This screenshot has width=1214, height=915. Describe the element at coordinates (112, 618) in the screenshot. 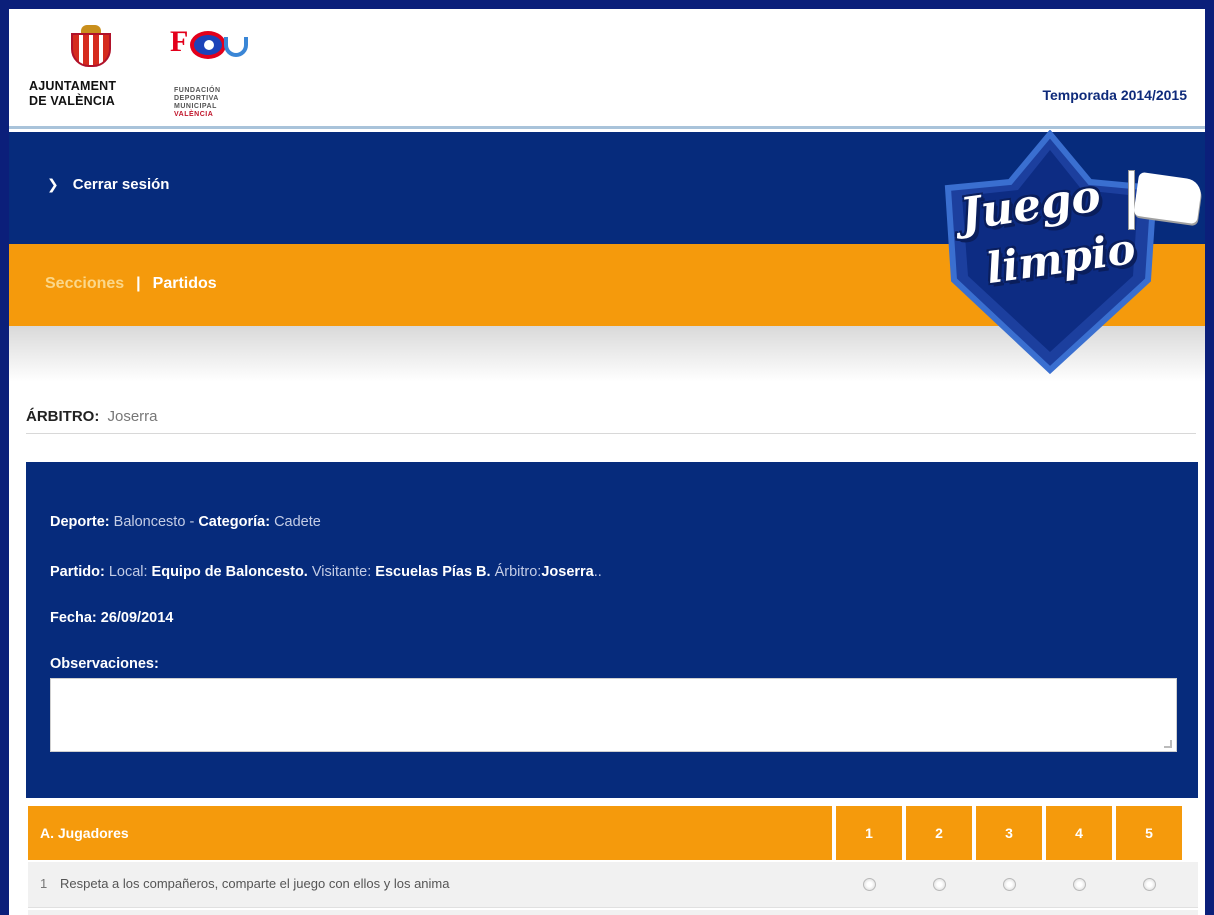

I see `date-row: Fecha: 26/09/2014` at that location.